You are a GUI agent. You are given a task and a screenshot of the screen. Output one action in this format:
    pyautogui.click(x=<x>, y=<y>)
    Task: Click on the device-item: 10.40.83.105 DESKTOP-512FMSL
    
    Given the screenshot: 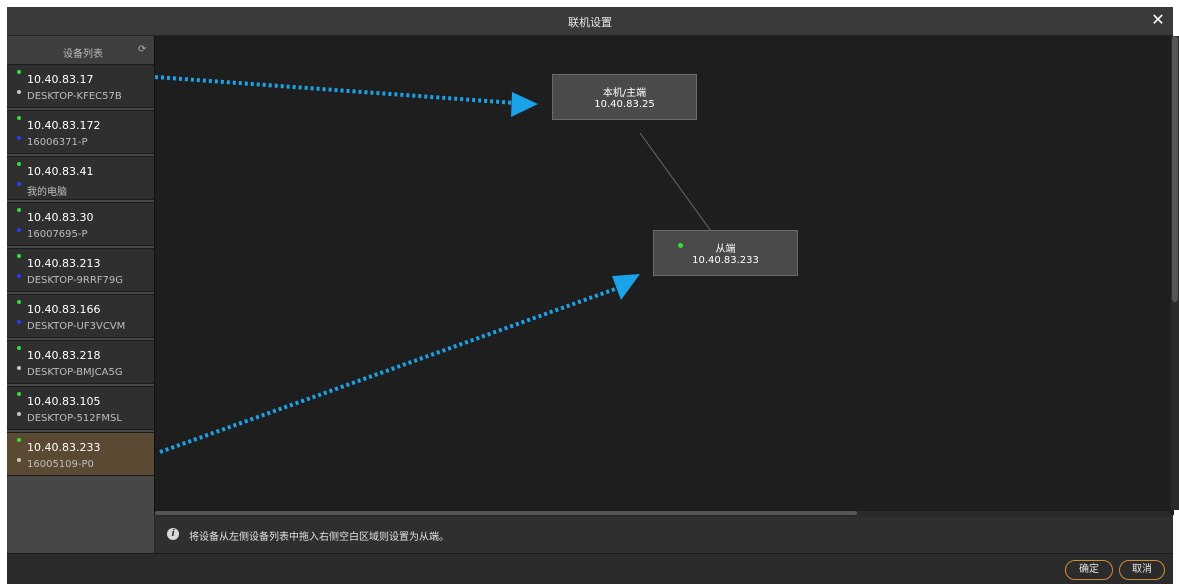 What is the action you would take?
    pyautogui.click(x=80, y=408)
    